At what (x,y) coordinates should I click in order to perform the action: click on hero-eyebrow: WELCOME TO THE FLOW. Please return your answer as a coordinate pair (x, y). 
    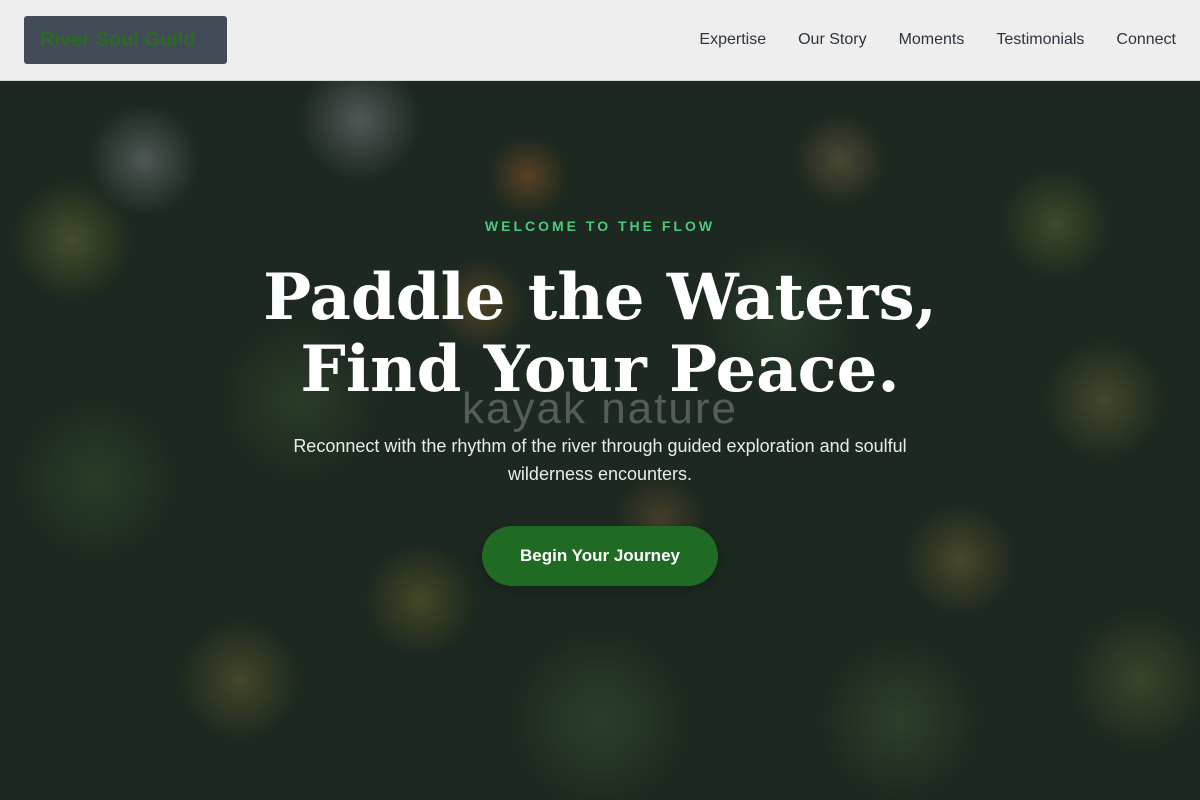
    Looking at the image, I should click on (600, 226).